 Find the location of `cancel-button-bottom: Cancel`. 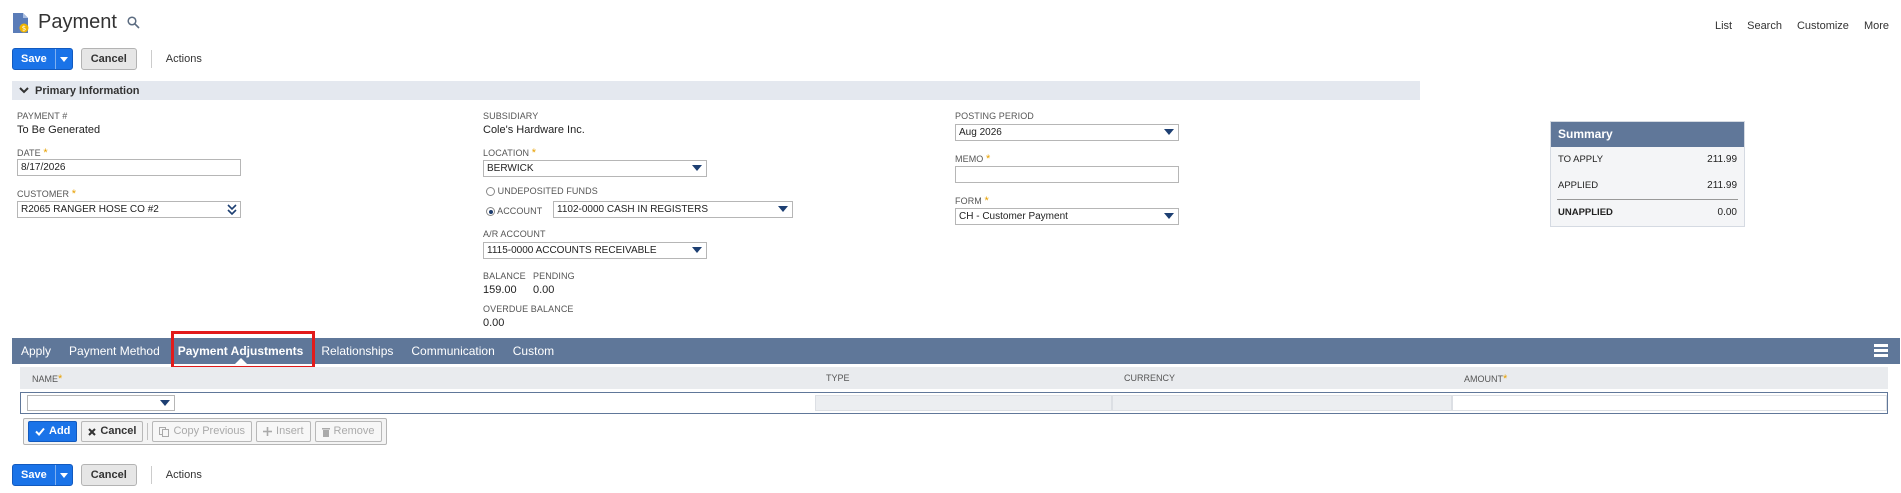

cancel-button-bottom: Cancel is located at coordinates (108, 475).